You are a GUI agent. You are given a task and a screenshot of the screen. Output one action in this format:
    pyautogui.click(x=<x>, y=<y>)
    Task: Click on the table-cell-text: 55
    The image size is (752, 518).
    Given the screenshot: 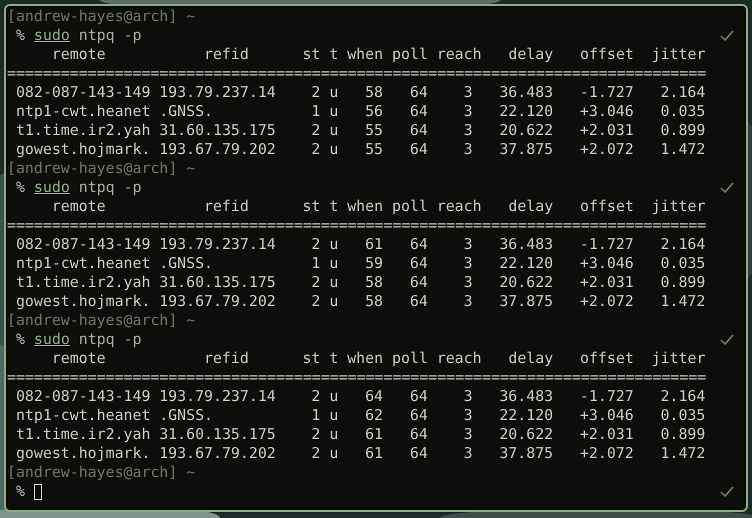 What is the action you would take?
    pyautogui.click(x=374, y=149)
    